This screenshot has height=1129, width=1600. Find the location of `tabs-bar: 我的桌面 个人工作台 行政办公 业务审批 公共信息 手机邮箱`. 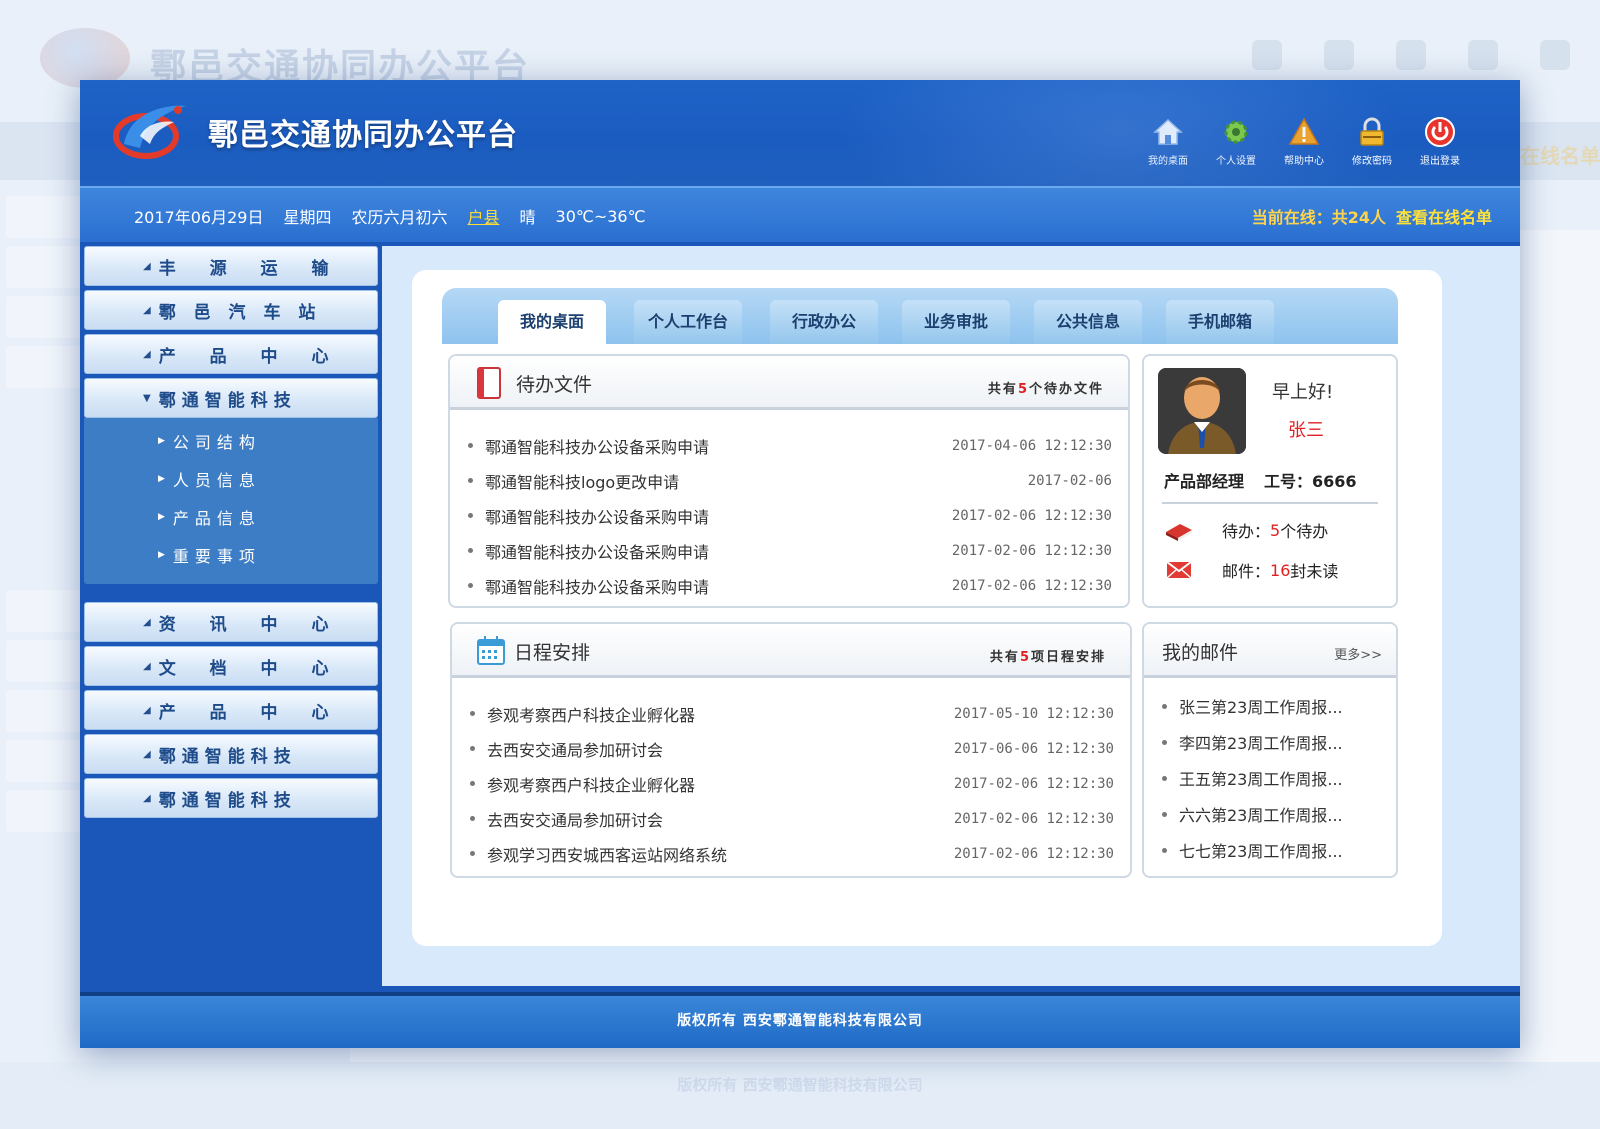

tabs-bar: 我的桌面 个人工作台 行政办公 业务审批 公共信息 手机邮箱 is located at coordinates (920, 316).